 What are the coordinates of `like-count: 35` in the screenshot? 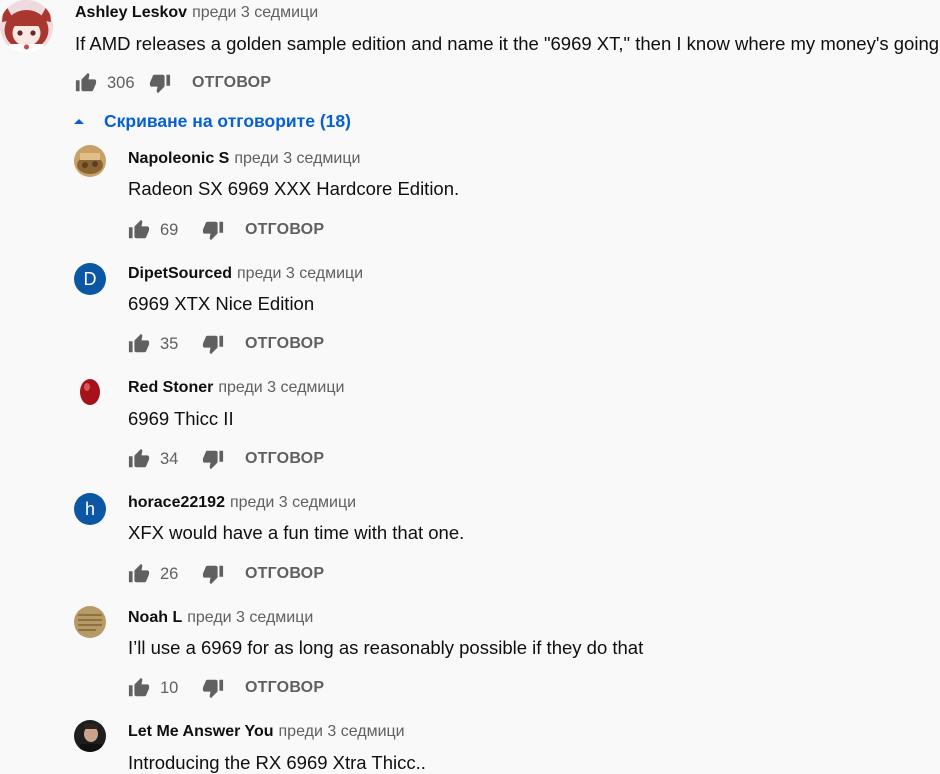 It's located at (169, 343).